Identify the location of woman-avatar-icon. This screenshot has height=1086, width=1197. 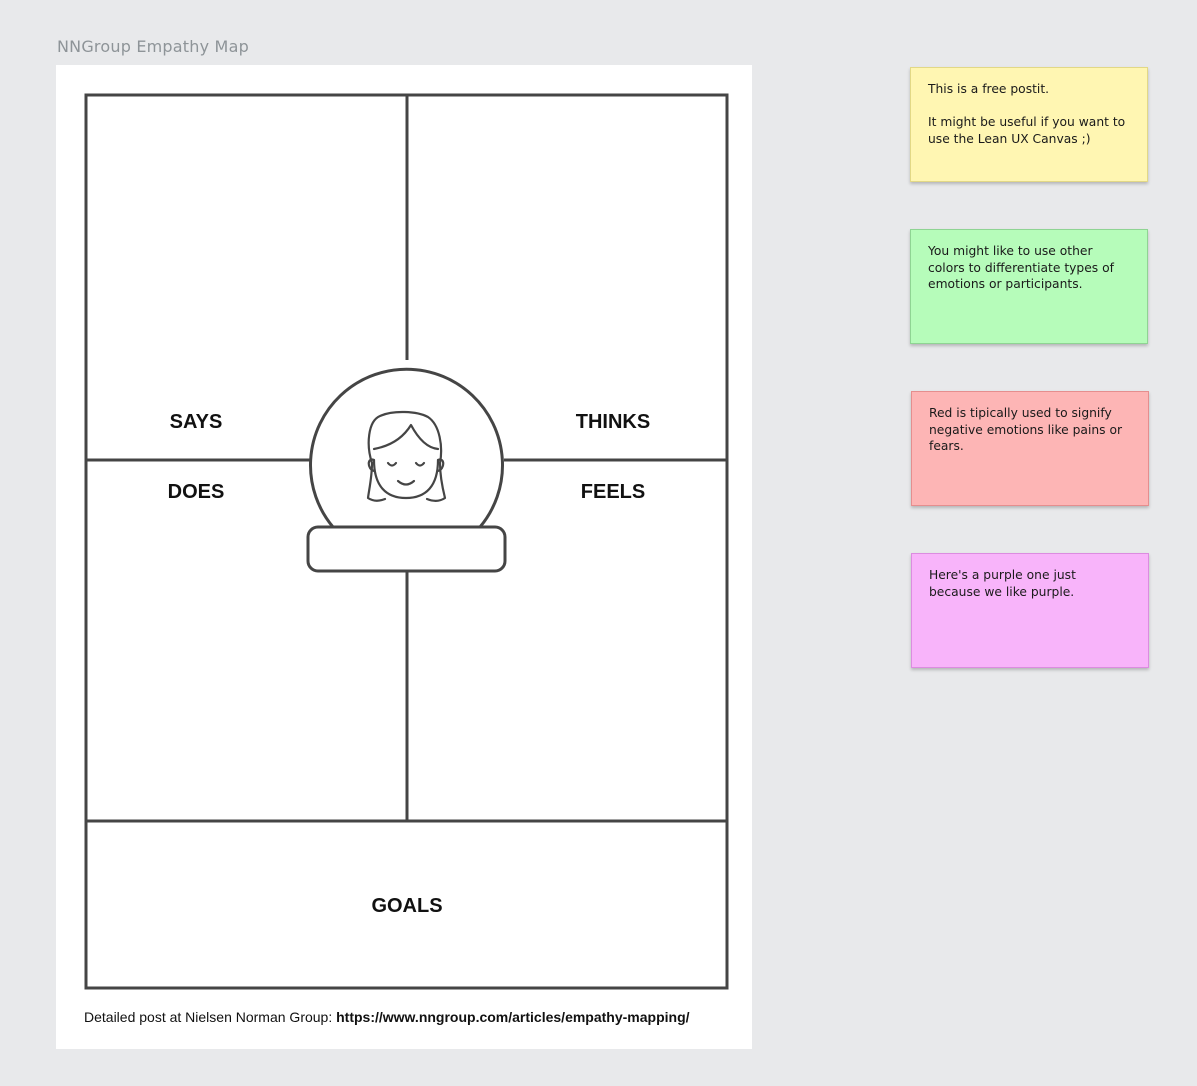
(406, 456).